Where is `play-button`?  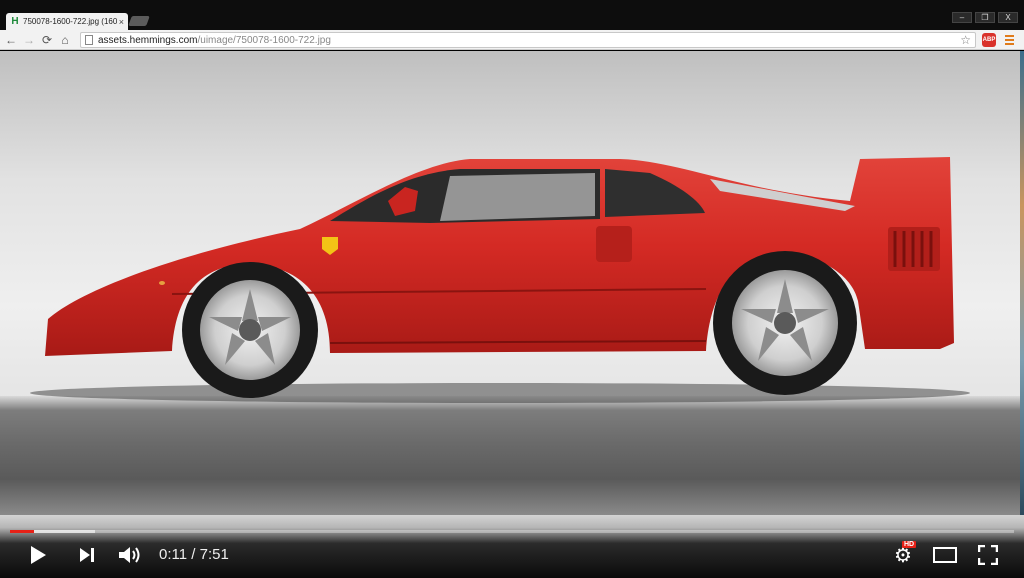 play-button is located at coordinates (38, 555).